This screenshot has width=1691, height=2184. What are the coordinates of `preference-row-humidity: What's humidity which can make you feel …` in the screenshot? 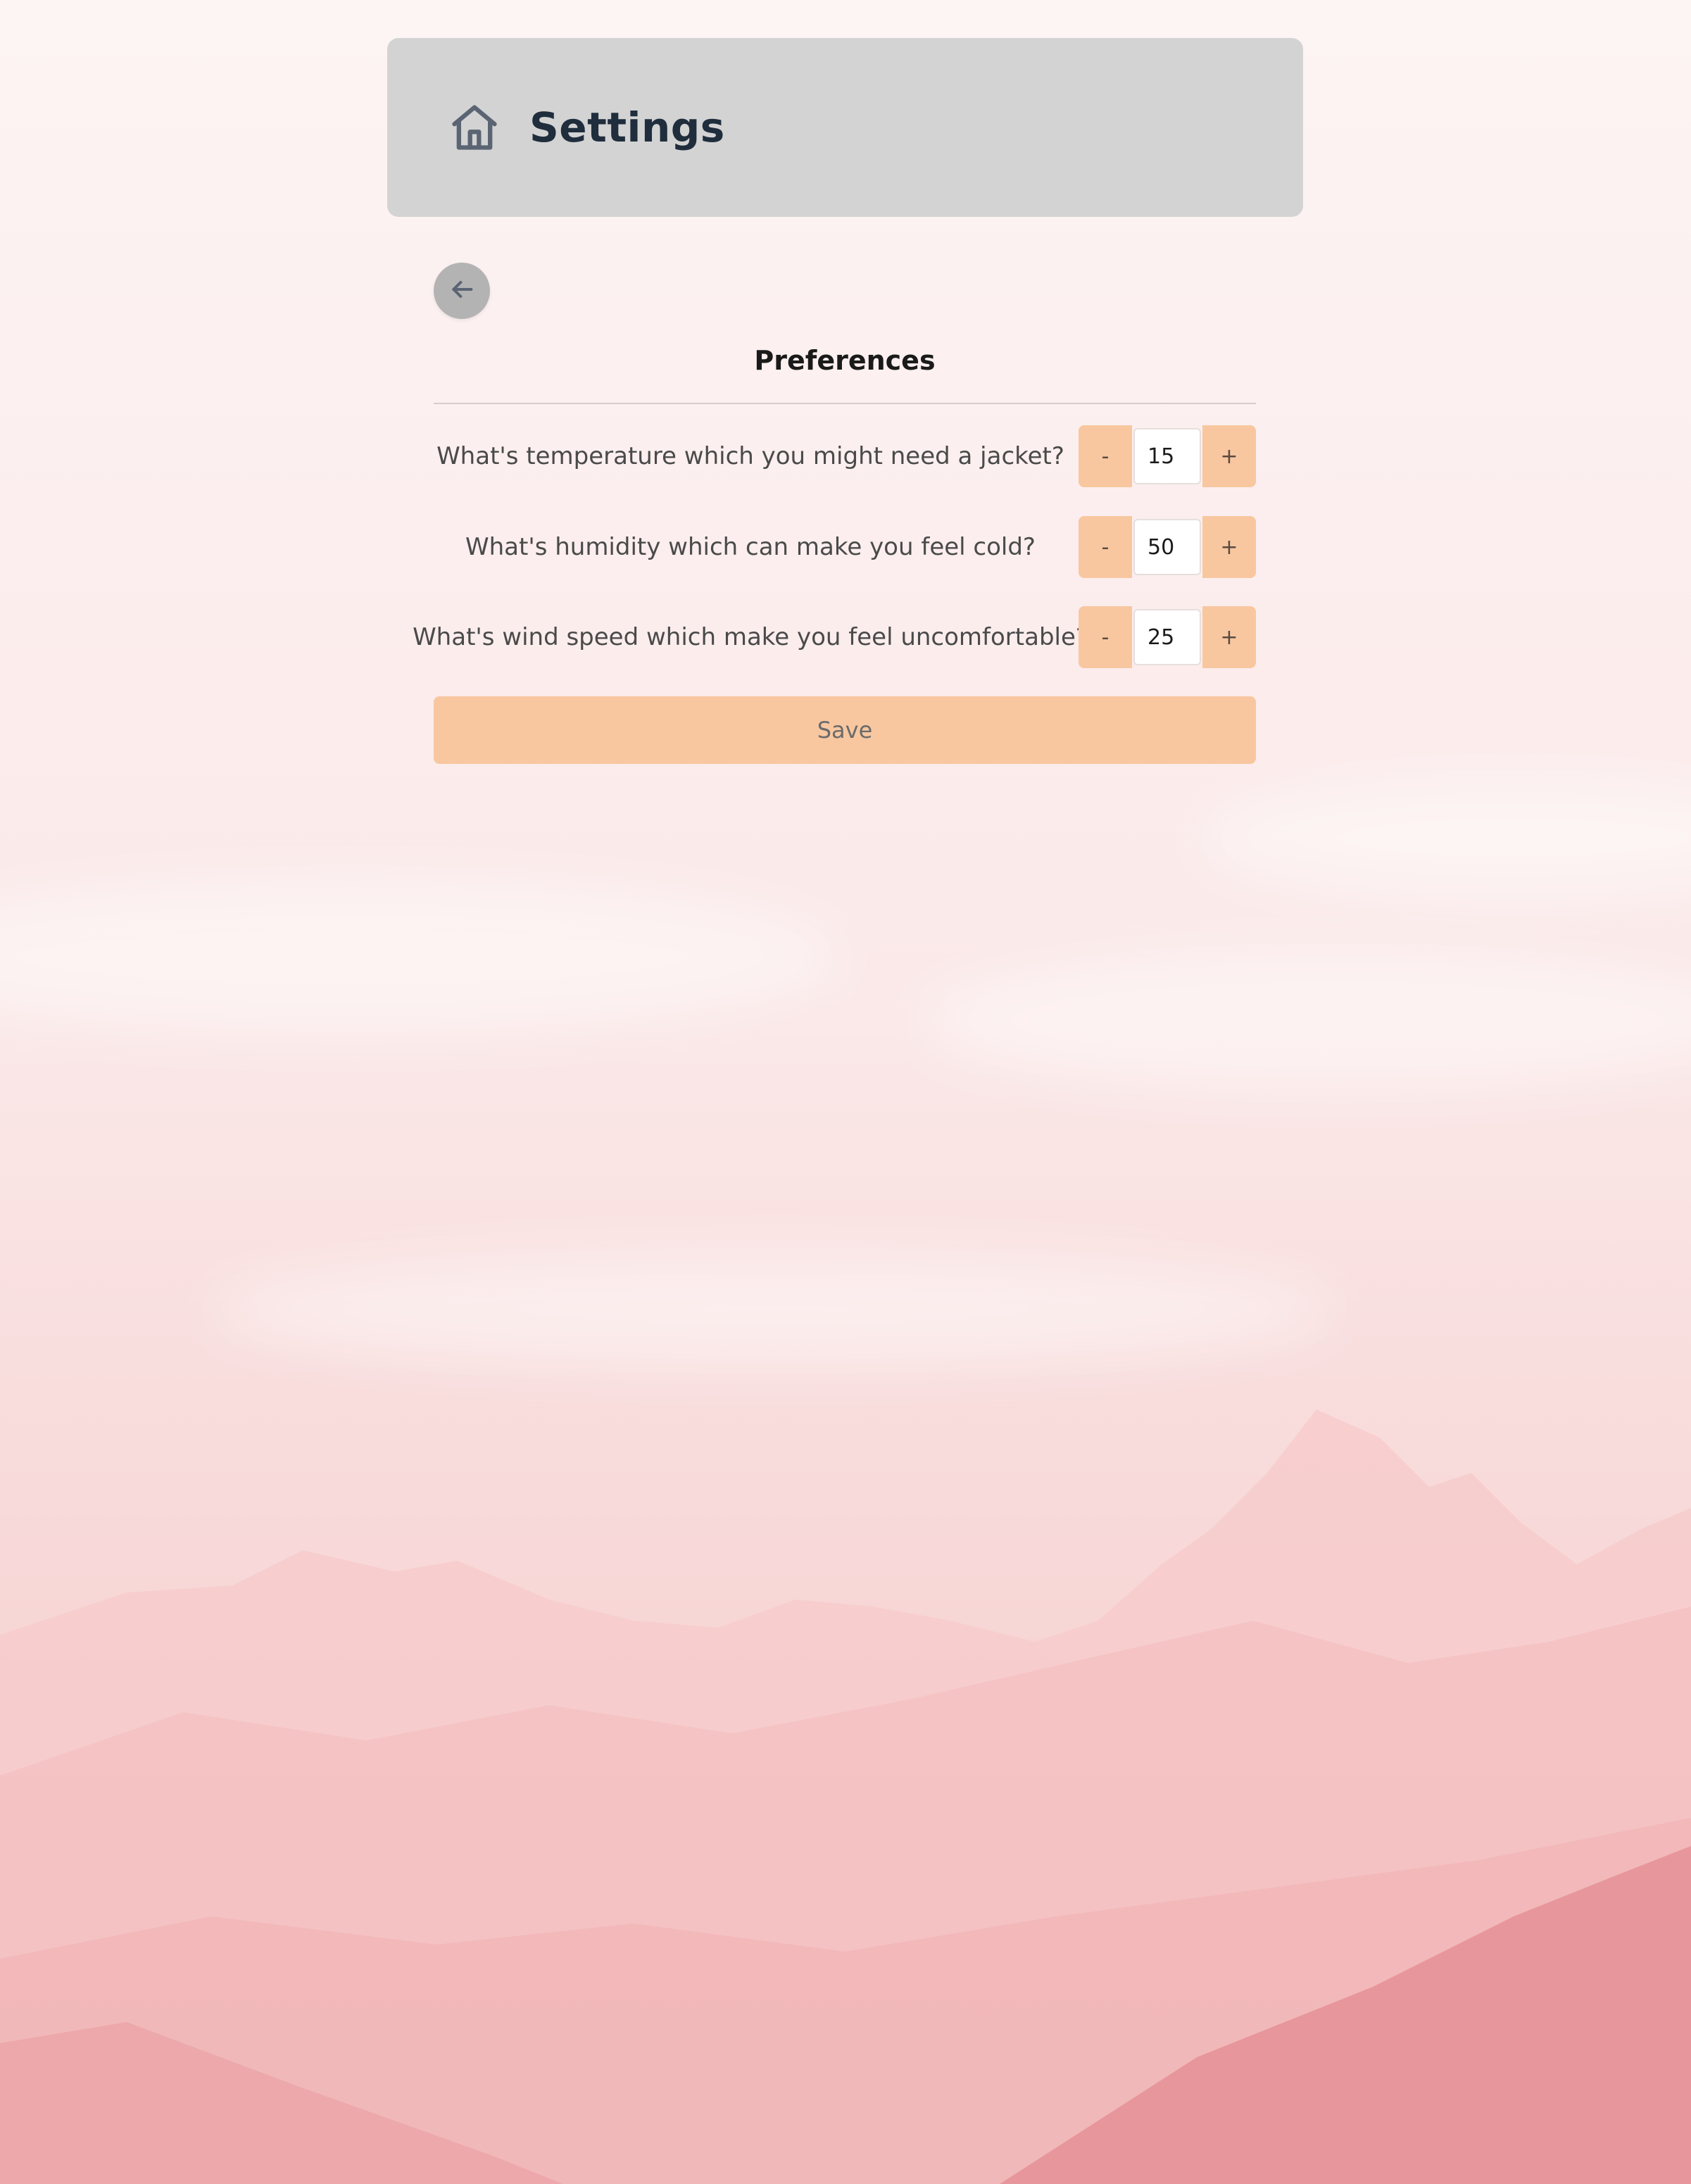 It's located at (845, 547).